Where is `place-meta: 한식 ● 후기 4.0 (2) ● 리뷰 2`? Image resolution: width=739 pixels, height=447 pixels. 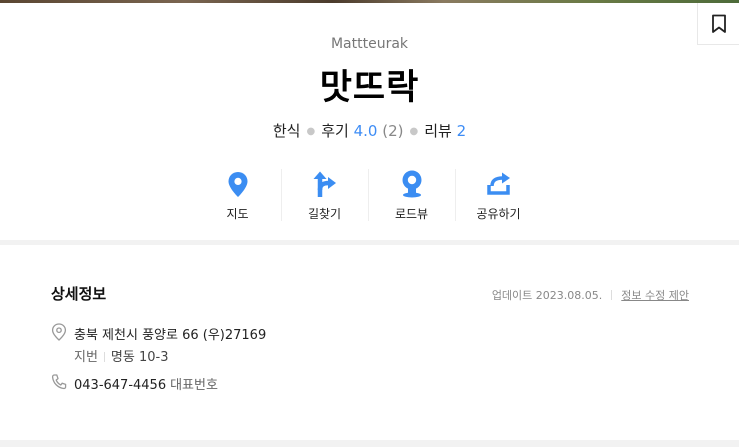
place-meta: 한식 ● 후기 4.0 (2) ● 리뷰 2 is located at coordinates (369, 130).